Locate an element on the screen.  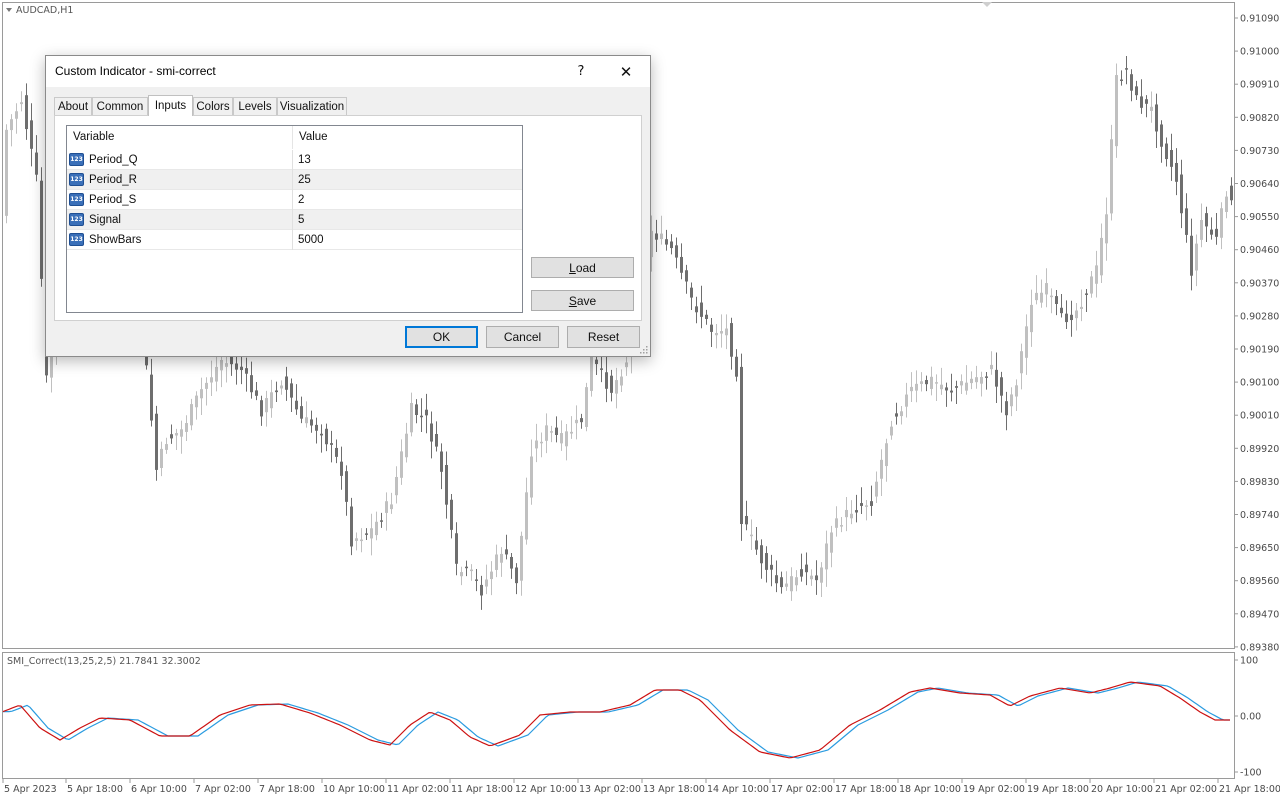
price-tick-label: 0.90640 is located at coordinates (1259, 184).